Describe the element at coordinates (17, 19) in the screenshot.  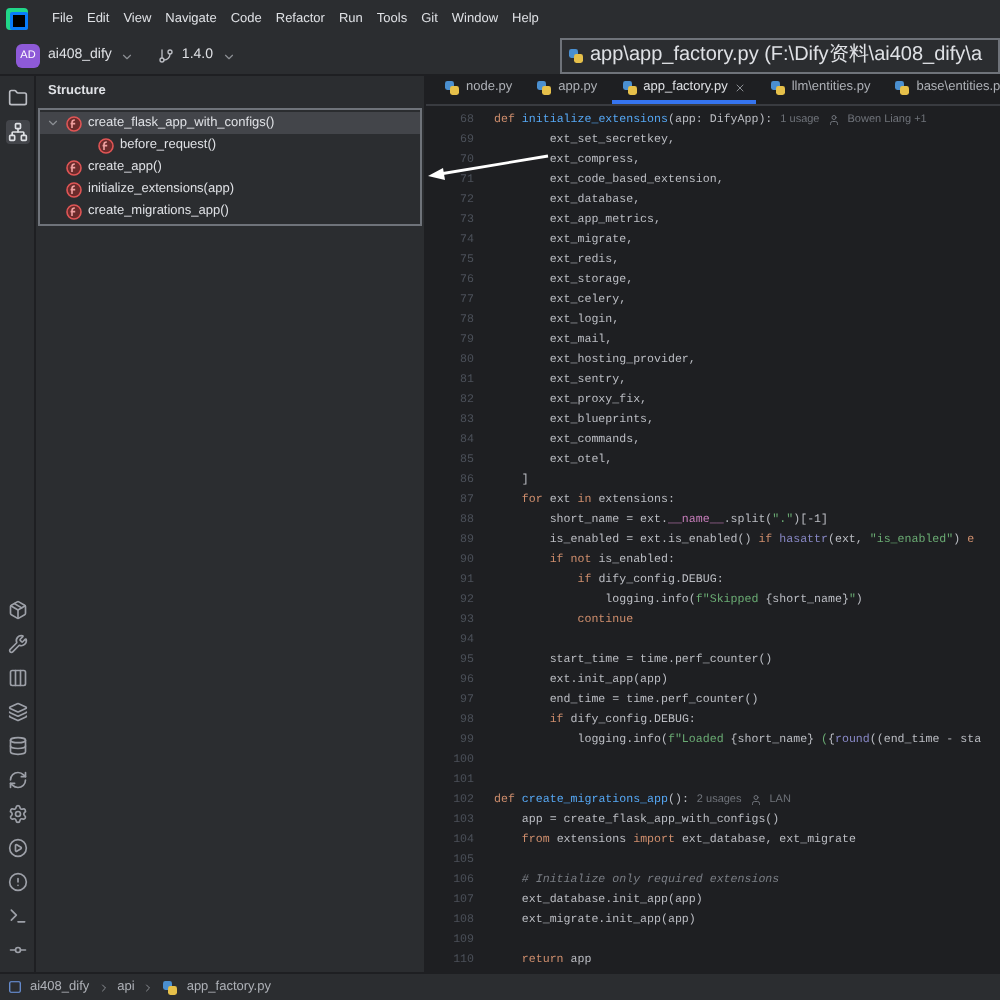
I see `app-logo-icon` at that location.